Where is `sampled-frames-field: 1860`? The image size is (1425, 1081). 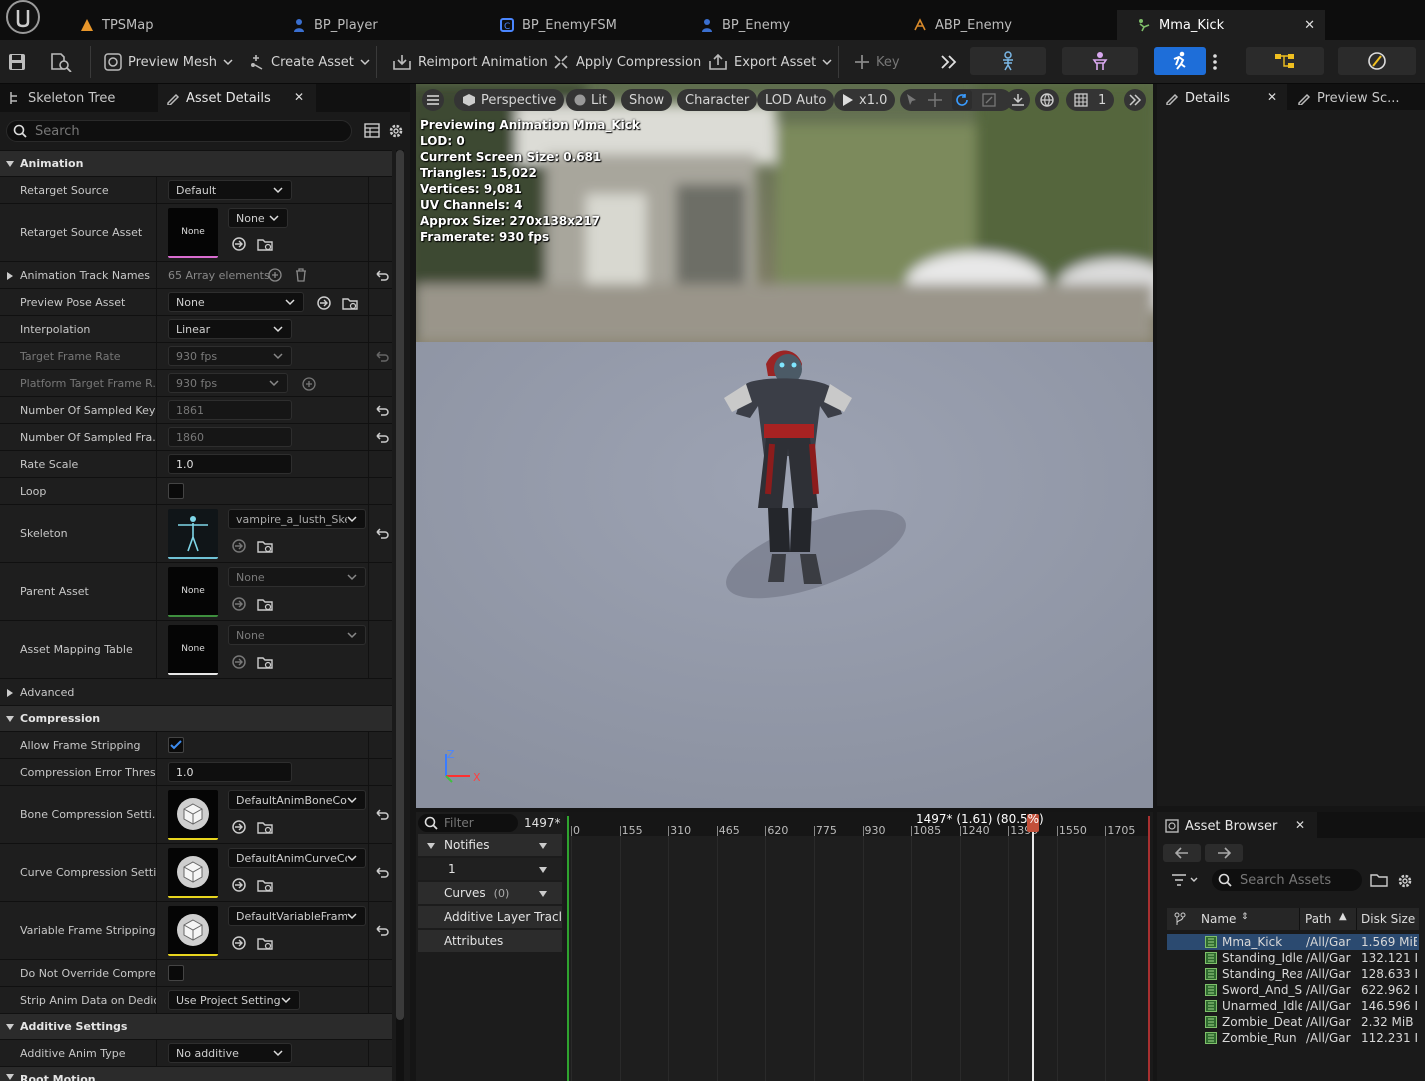 sampled-frames-field: 1860 is located at coordinates (230, 437).